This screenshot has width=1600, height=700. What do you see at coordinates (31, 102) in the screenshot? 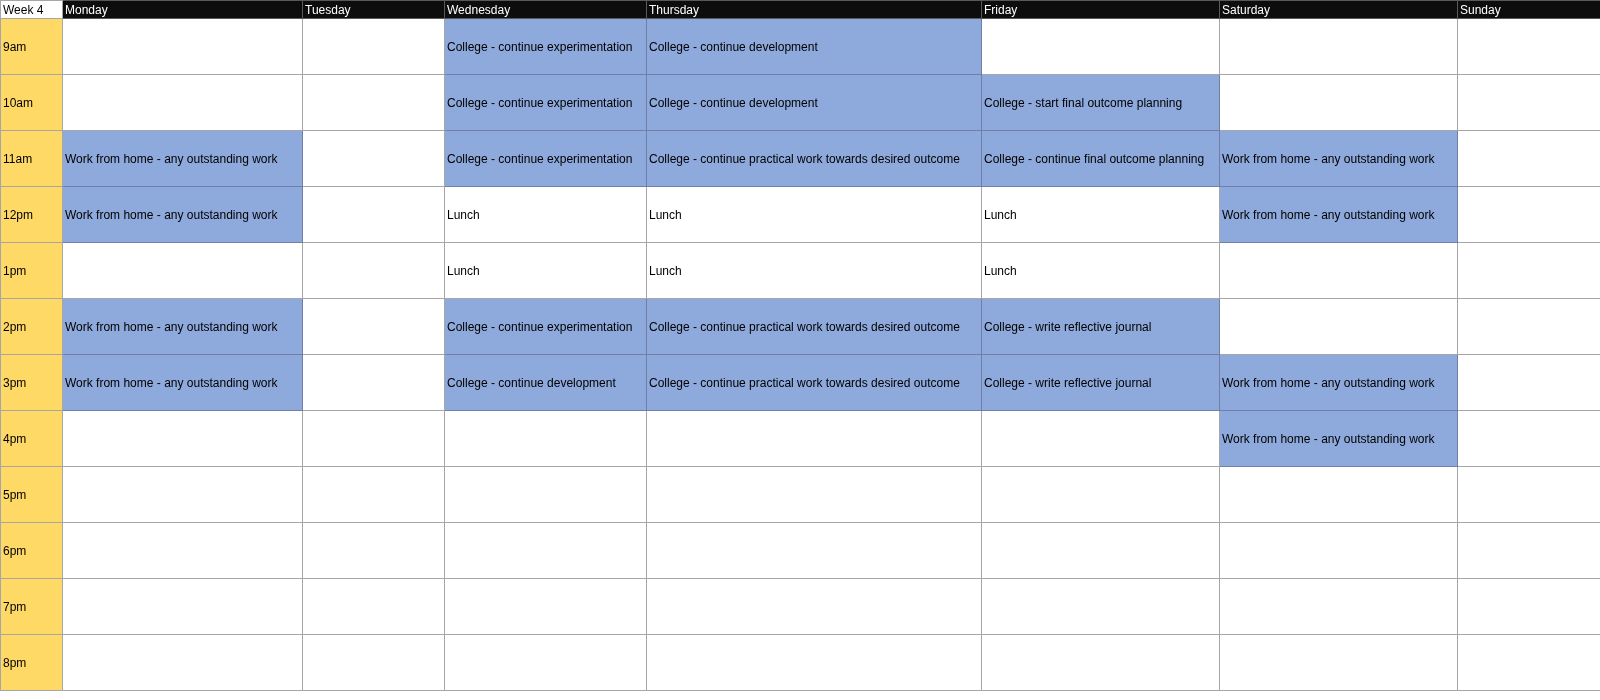
I see `time-cell: 10am` at bounding box center [31, 102].